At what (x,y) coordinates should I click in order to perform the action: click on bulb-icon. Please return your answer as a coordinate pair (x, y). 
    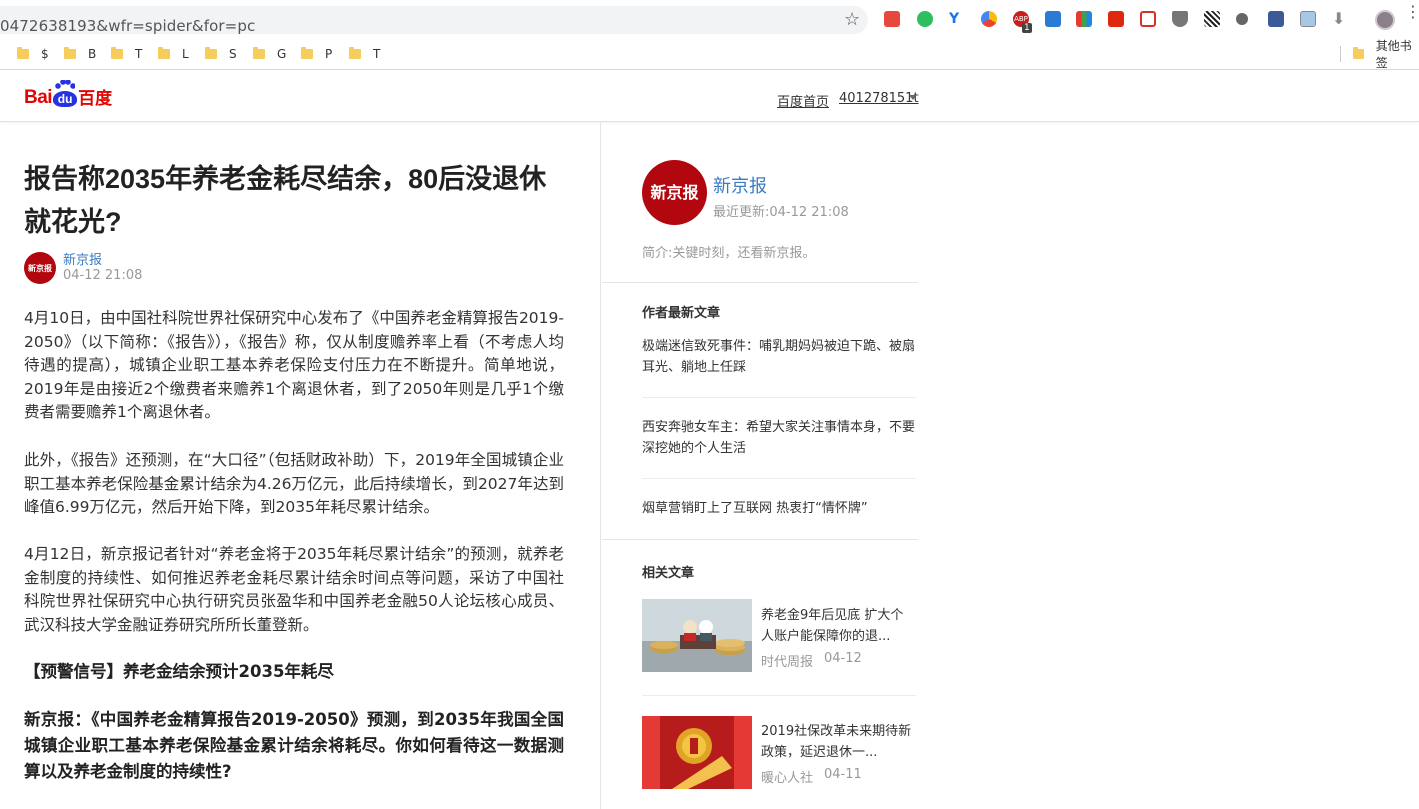
    Looking at the image, I should click on (1242, 19).